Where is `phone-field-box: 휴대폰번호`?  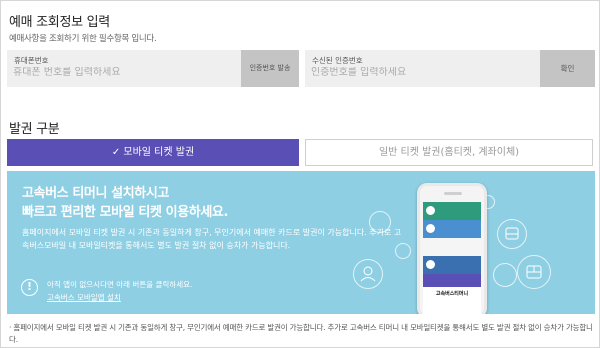 phone-field-box: 휴대폰번호 is located at coordinates (124, 68).